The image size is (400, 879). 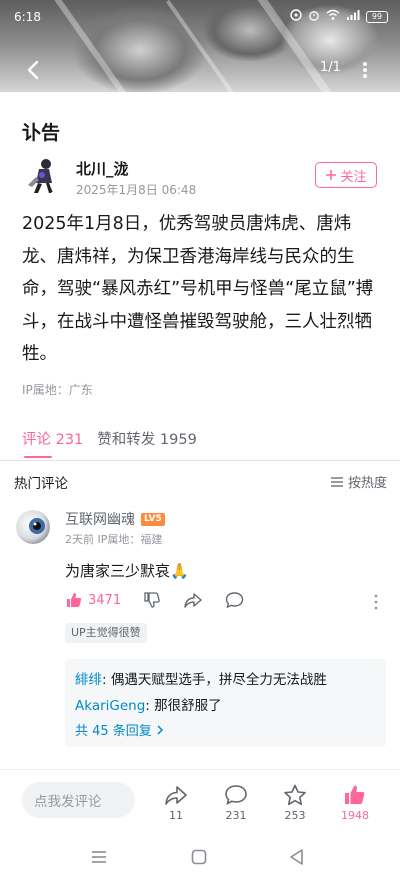 I want to click on status-icons: 99, so click(x=339, y=16).